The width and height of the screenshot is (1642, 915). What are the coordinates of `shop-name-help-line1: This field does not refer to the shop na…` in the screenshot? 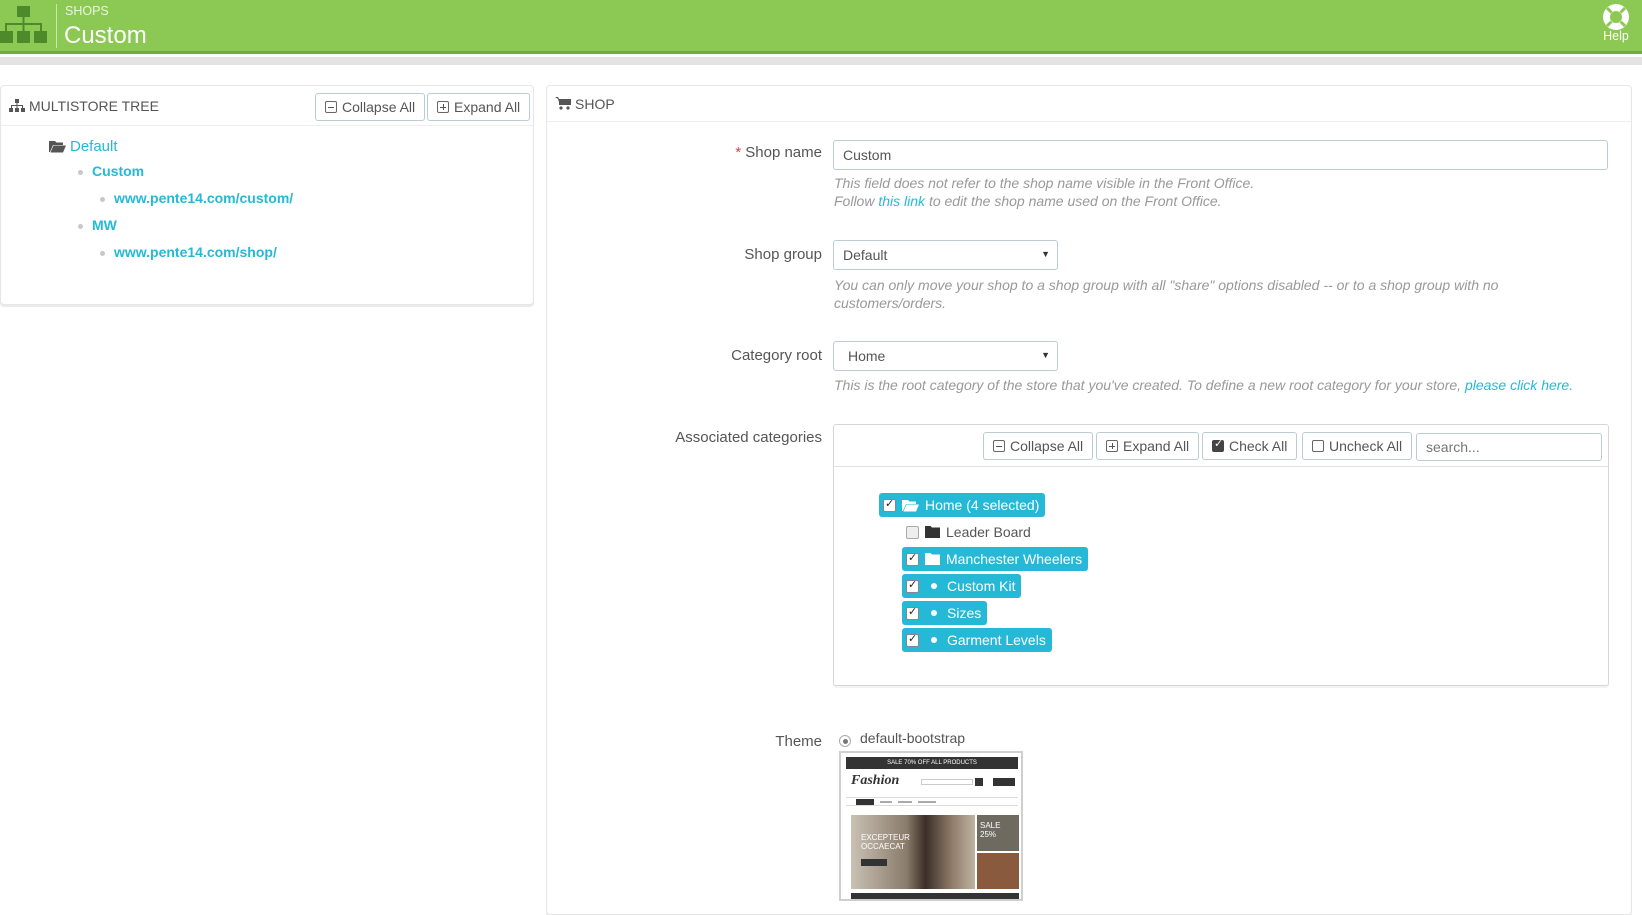 It's located at (1044, 183).